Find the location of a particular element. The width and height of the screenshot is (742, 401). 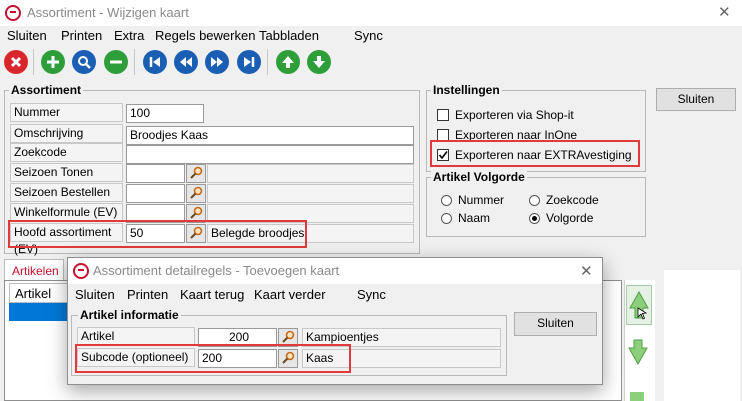

grid-header-artikel: Artikel is located at coordinates (39, 293).